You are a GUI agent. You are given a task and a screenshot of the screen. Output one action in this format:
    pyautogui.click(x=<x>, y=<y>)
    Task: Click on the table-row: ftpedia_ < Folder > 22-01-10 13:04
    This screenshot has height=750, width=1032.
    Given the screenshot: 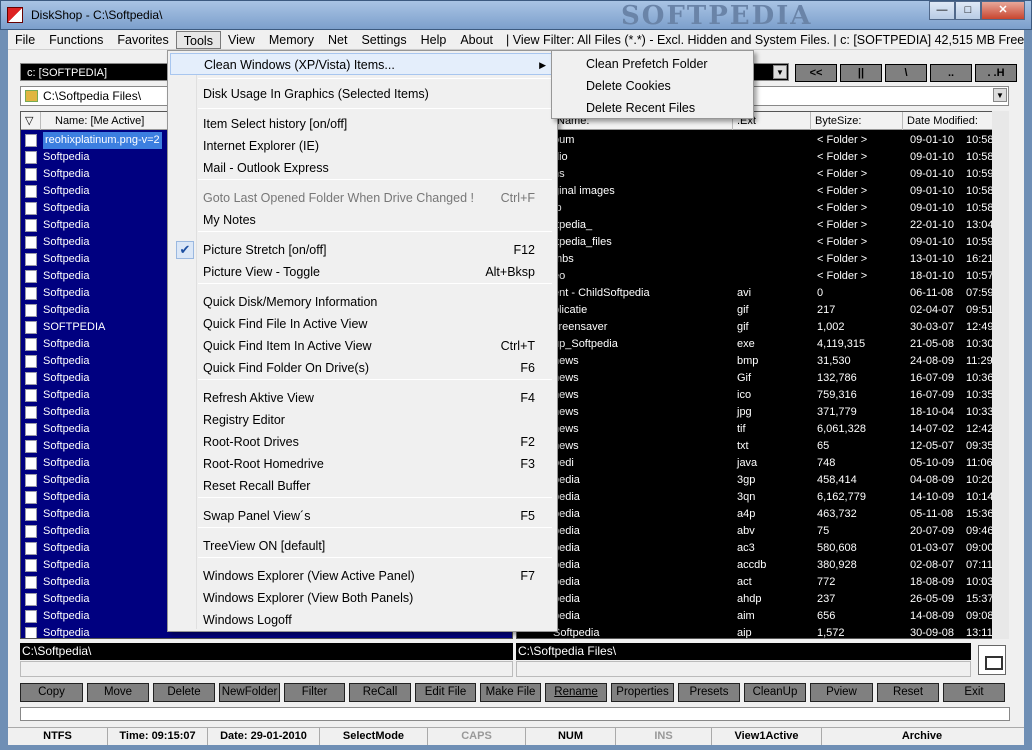 What is the action you would take?
    pyautogui.click(x=762, y=225)
    